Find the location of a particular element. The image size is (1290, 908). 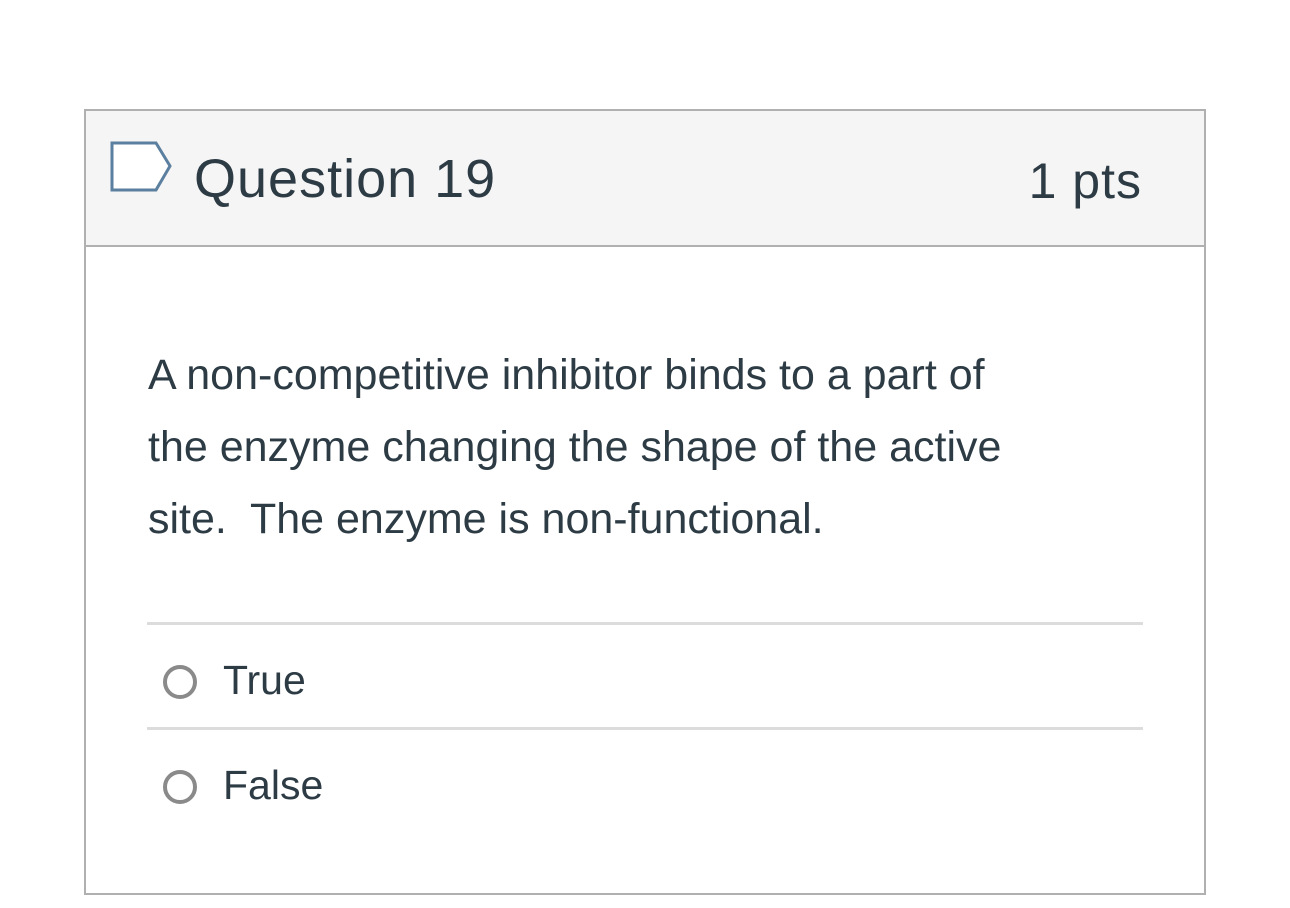

answer-label-false: False is located at coordinates (273, 785).